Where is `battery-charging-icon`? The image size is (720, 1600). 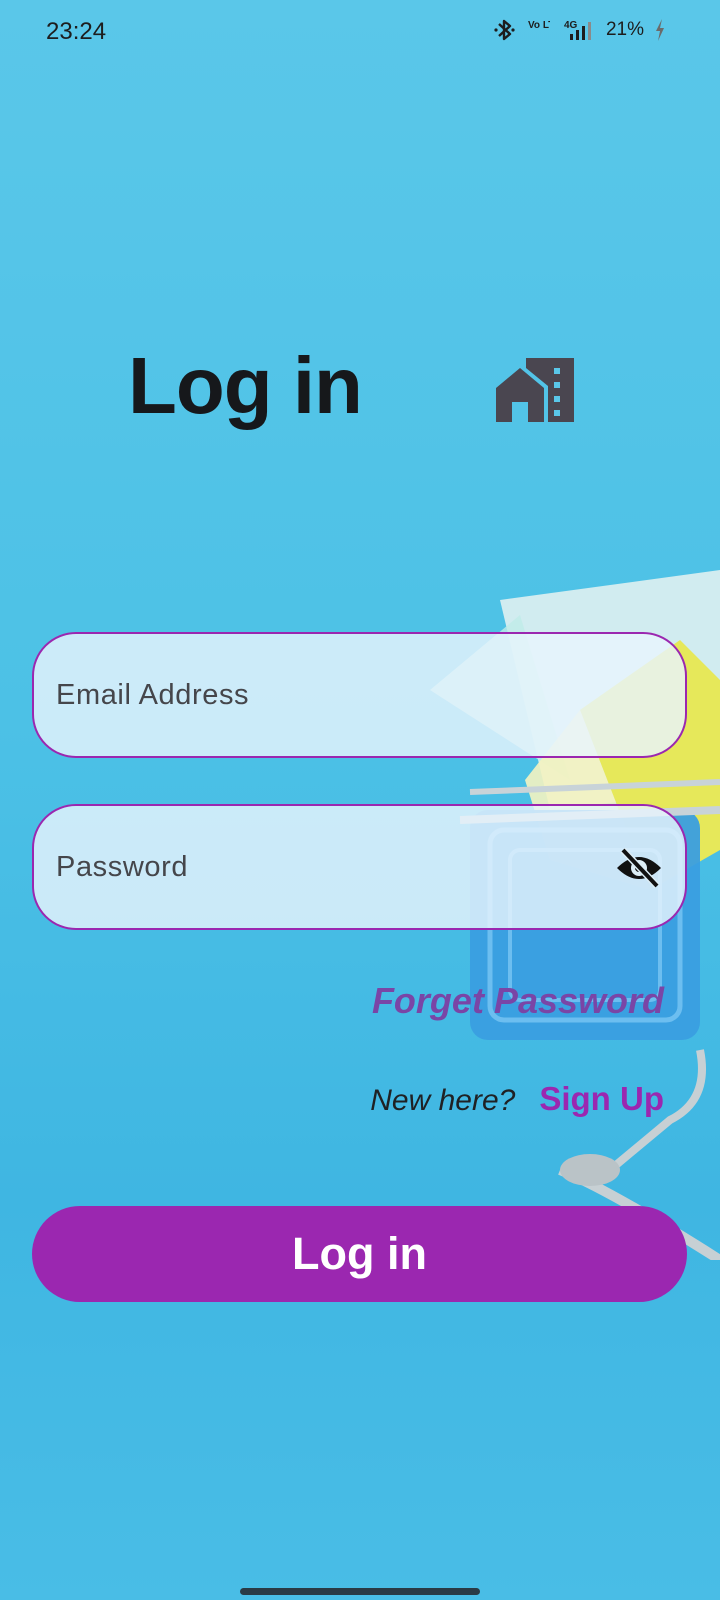 battery-charging-icon is located at coordinates (660, 30).